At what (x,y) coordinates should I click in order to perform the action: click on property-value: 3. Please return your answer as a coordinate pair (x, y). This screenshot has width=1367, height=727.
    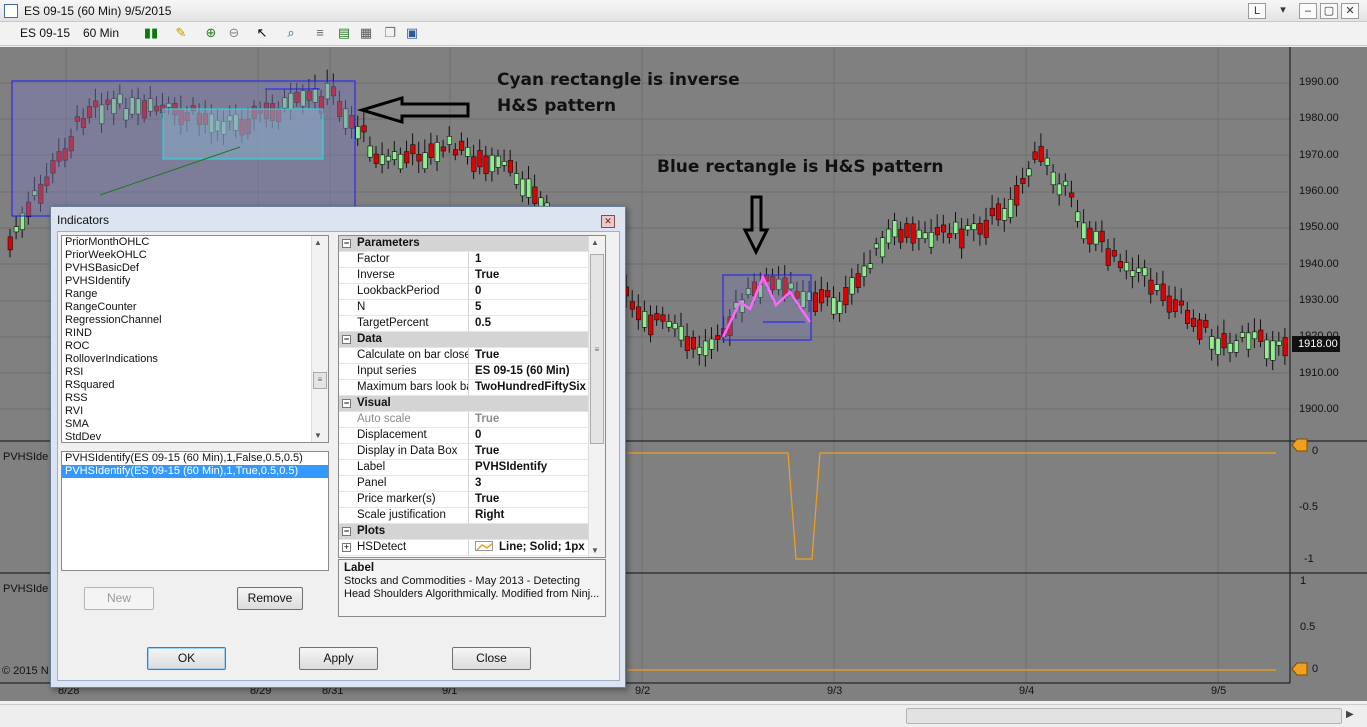
    Looking at the image, I should click on (536, 484).